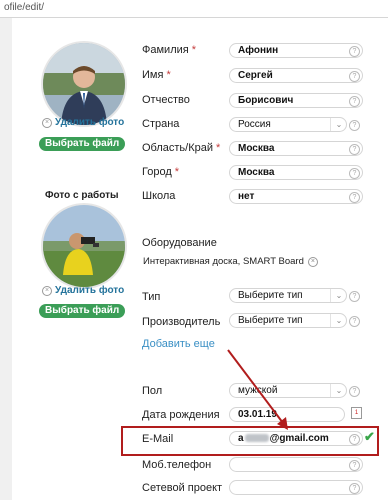 The height and width of the screenshot is (500, 388). What do you see at coordinates (181, 415) in the screenshot?
I see `birth-date-label: Дата рождения` at bounding box center [181, 415].